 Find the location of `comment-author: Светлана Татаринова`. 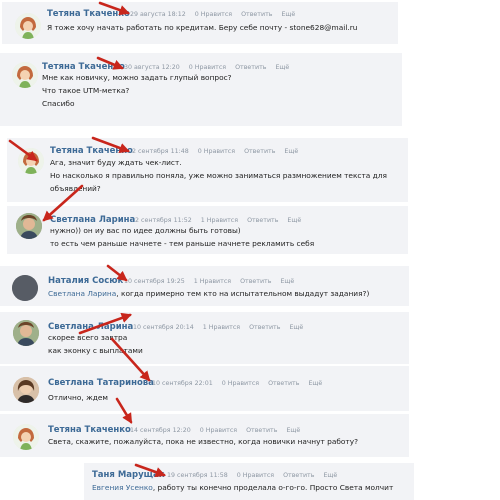

comment-author: Светлана Татаринова is located at coordinates (101, 383).